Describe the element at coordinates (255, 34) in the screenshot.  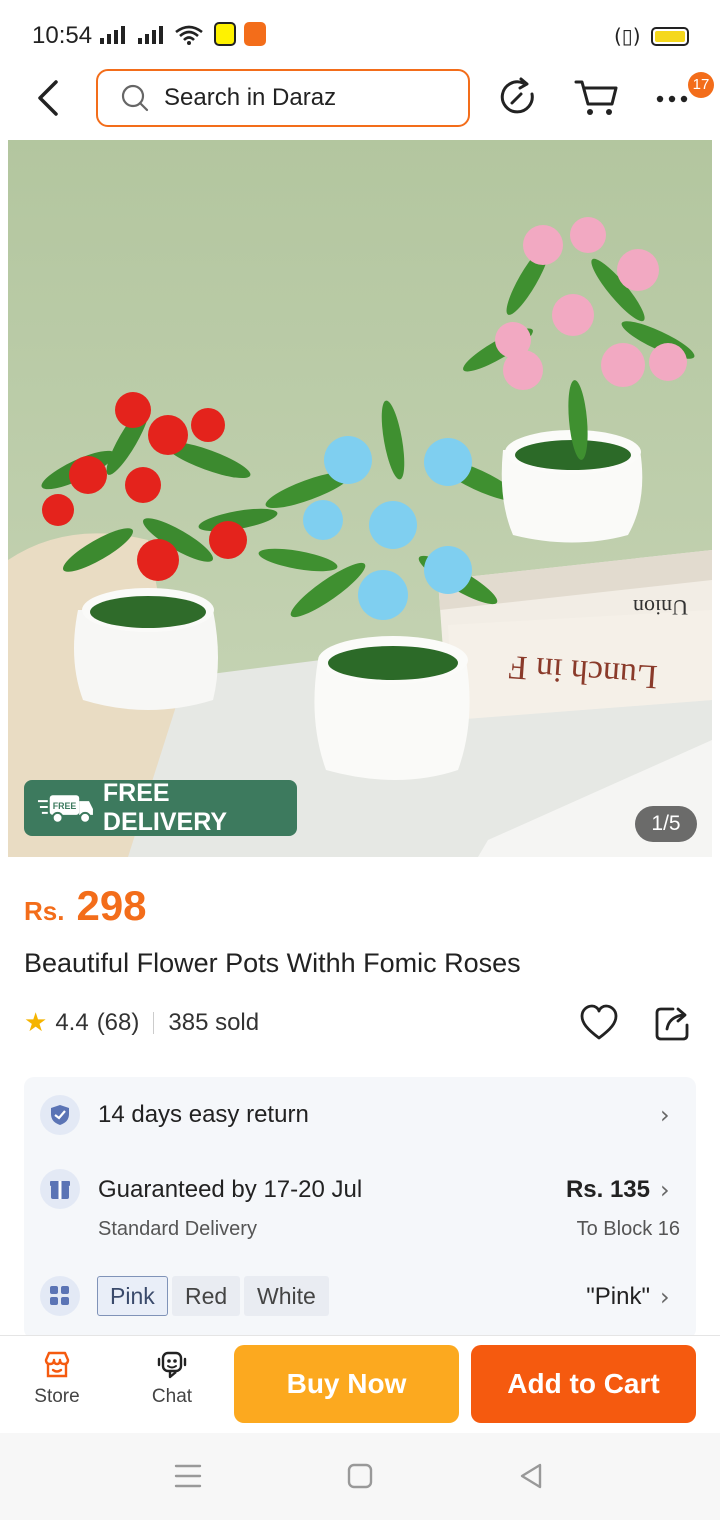
I see `daraz-app-icon` at that location.